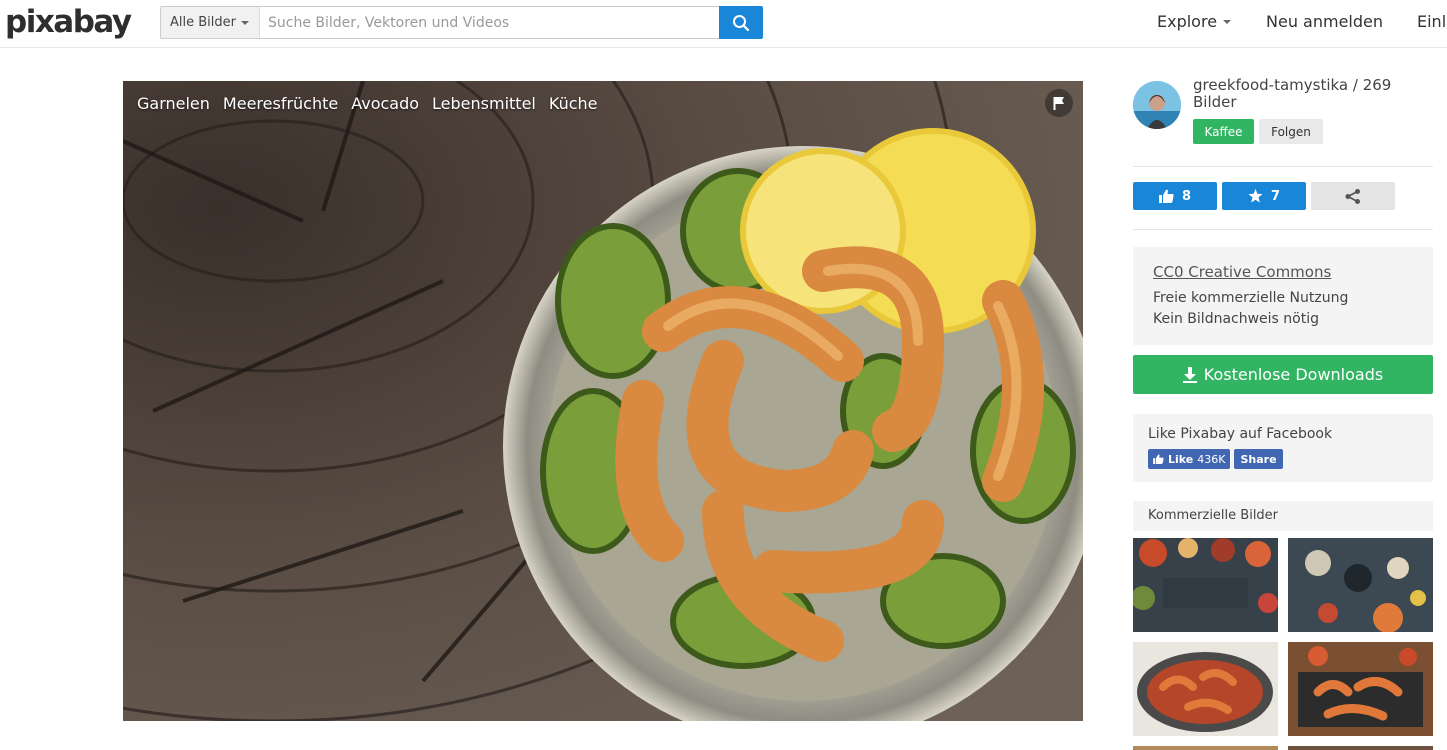  Describe the element at coordinates (385, 103) in the screenshot. I see `tag-link: Avocado` at that location.